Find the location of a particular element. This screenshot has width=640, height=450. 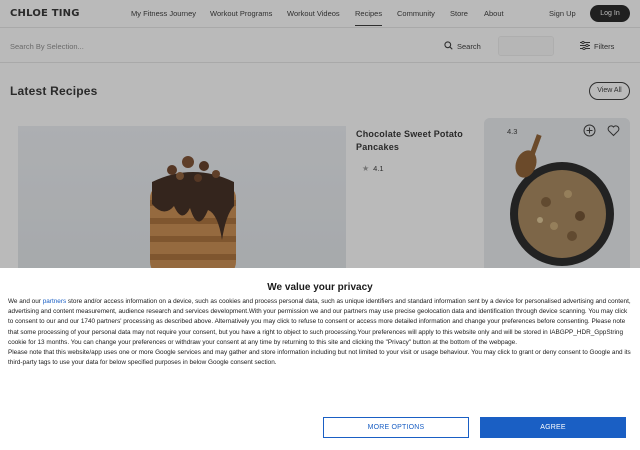

consent-title: We value your privacy is located at coordinates (320, 287).